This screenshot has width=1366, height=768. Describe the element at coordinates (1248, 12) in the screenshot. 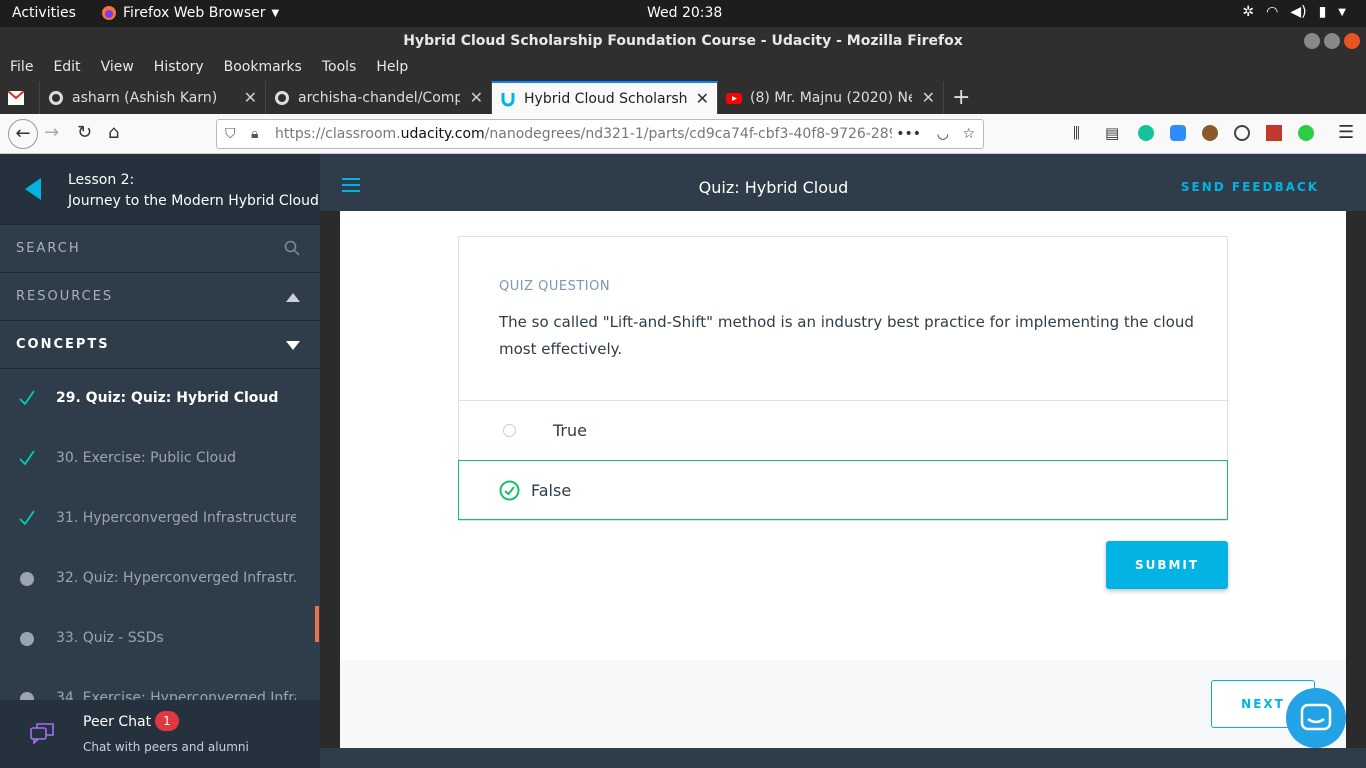

I see `slack-icon: ✲` at that location.